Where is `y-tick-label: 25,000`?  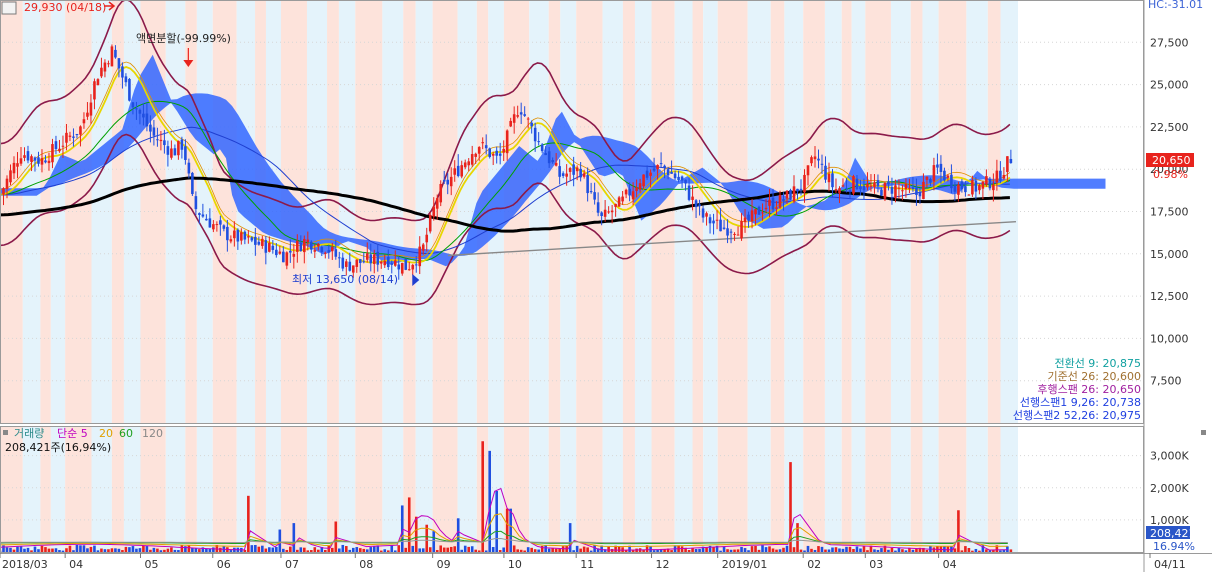
y-tick-label: 25,000 is located at coordinates (1169, 85).